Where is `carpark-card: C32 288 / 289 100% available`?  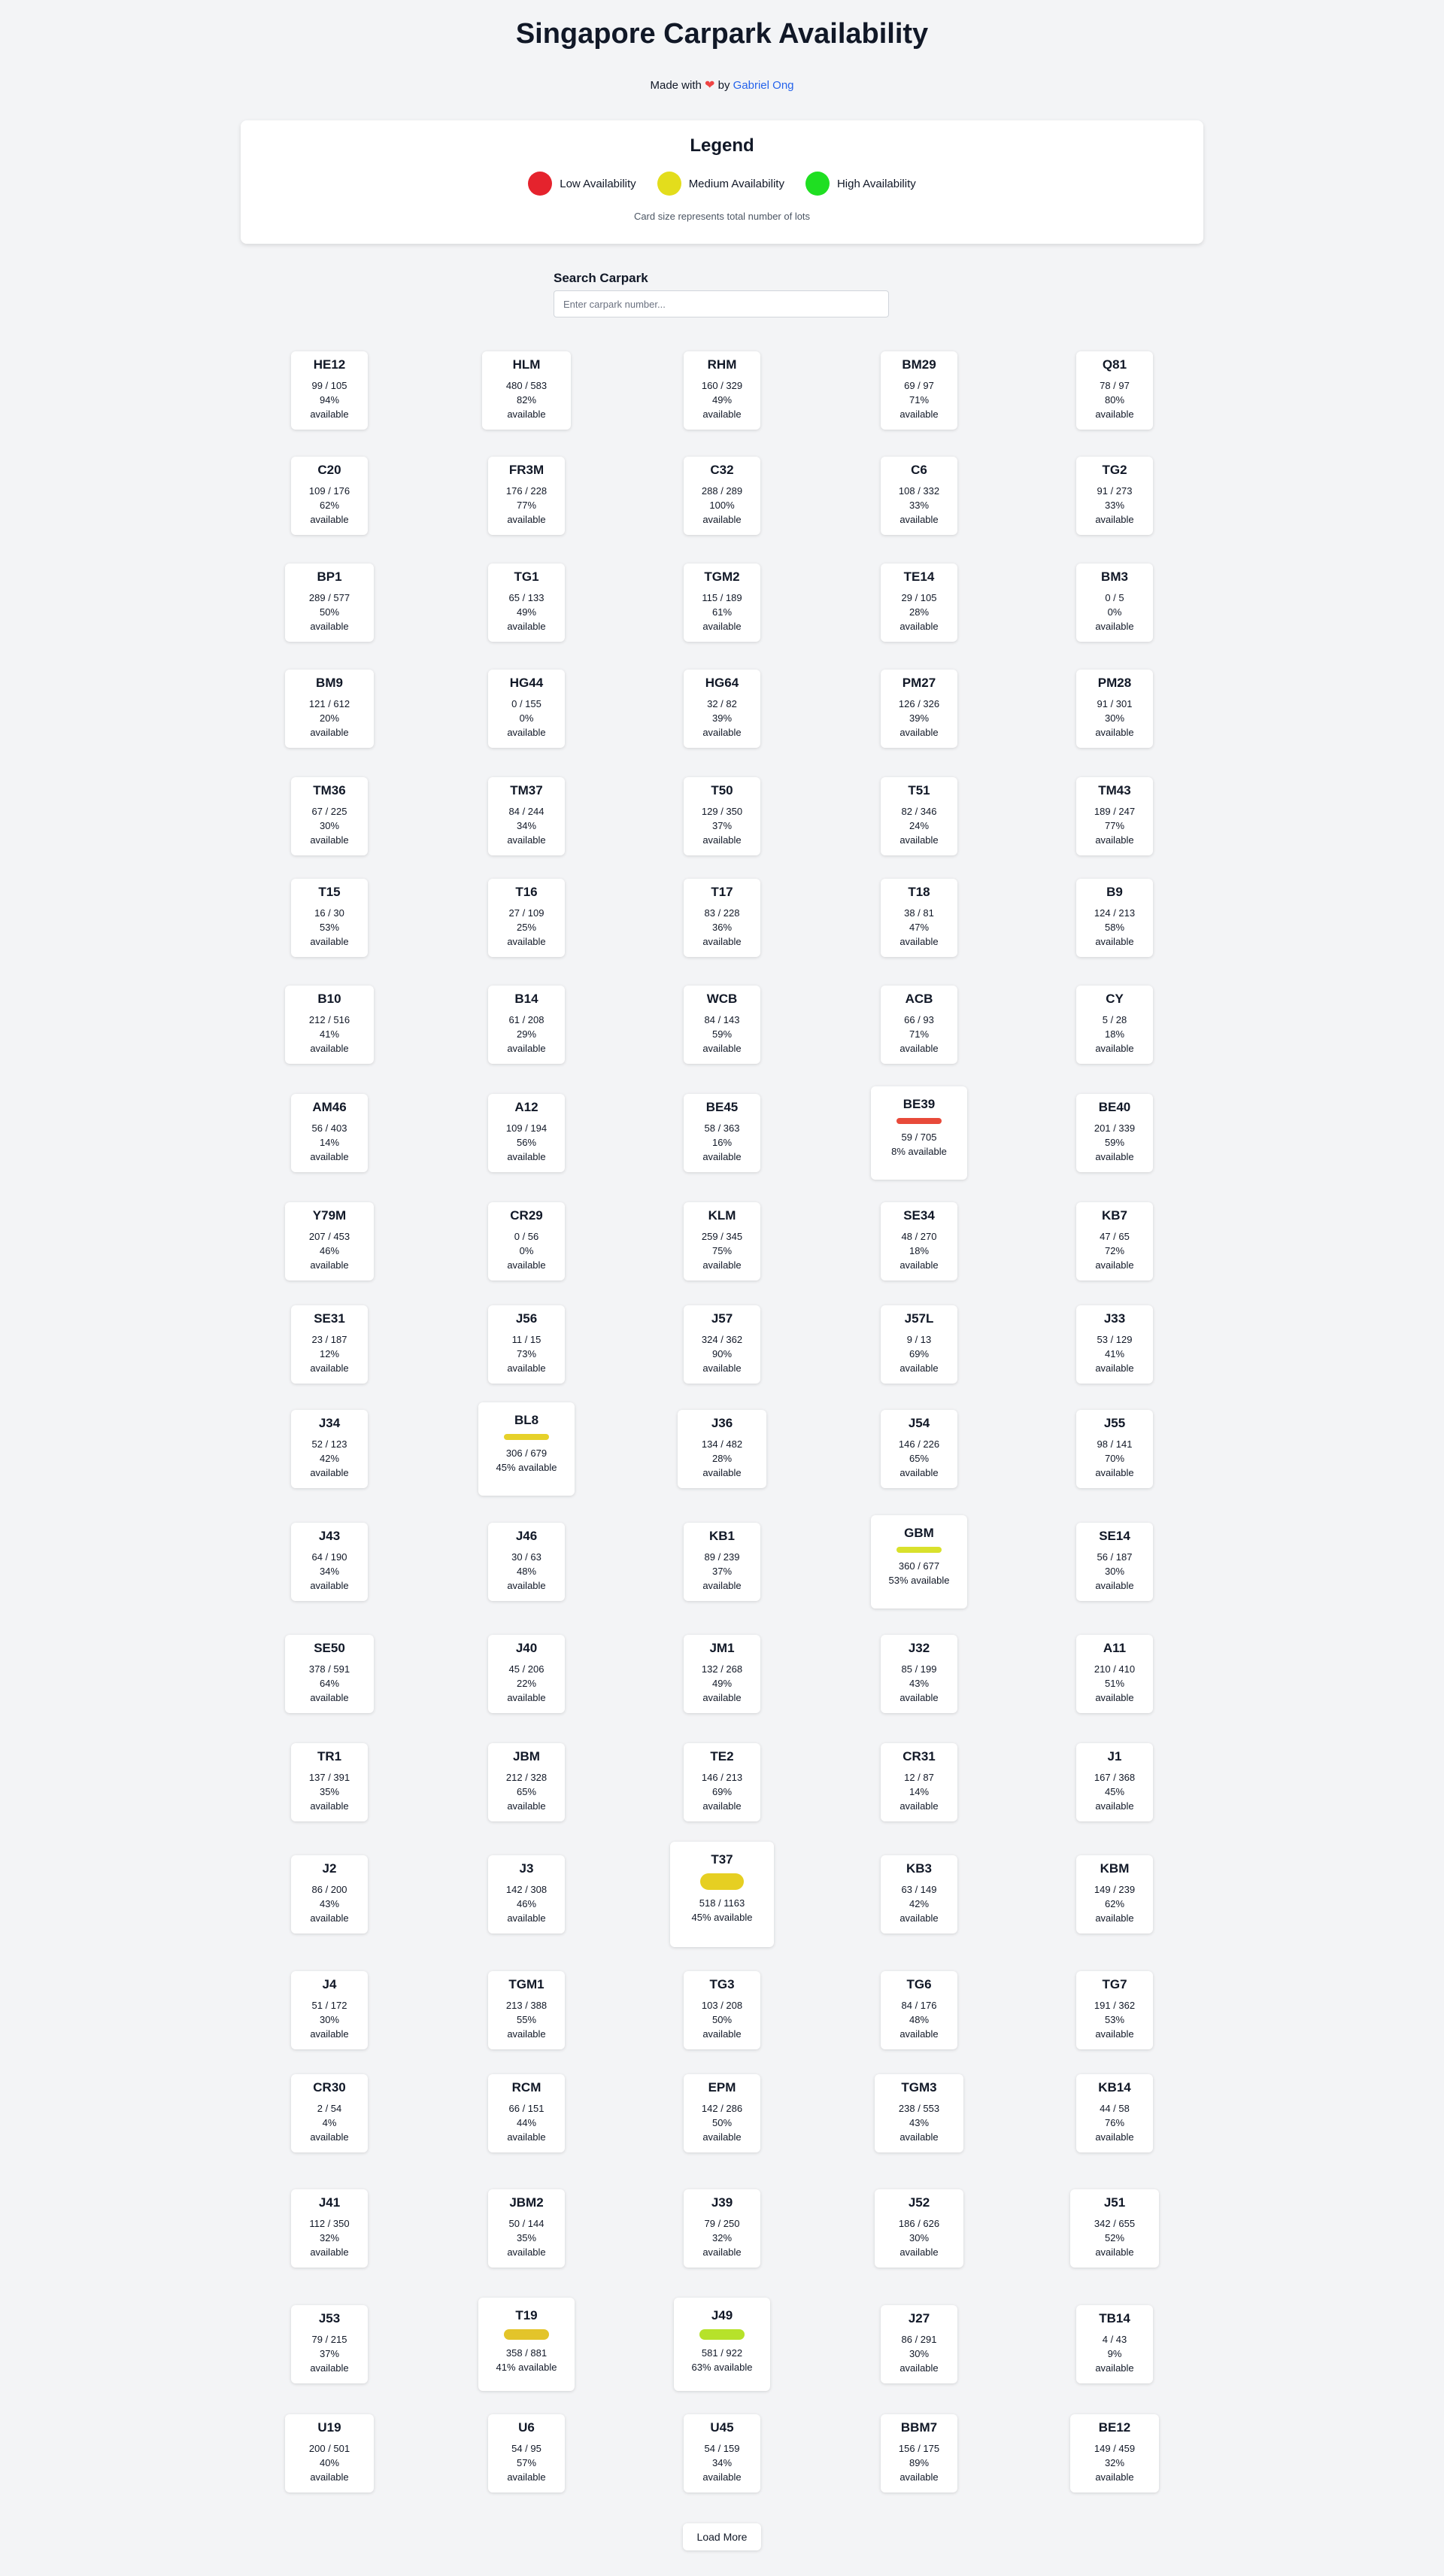
carpark-card: C32 288 / 289 100% available is located at coordinates (722, 496).